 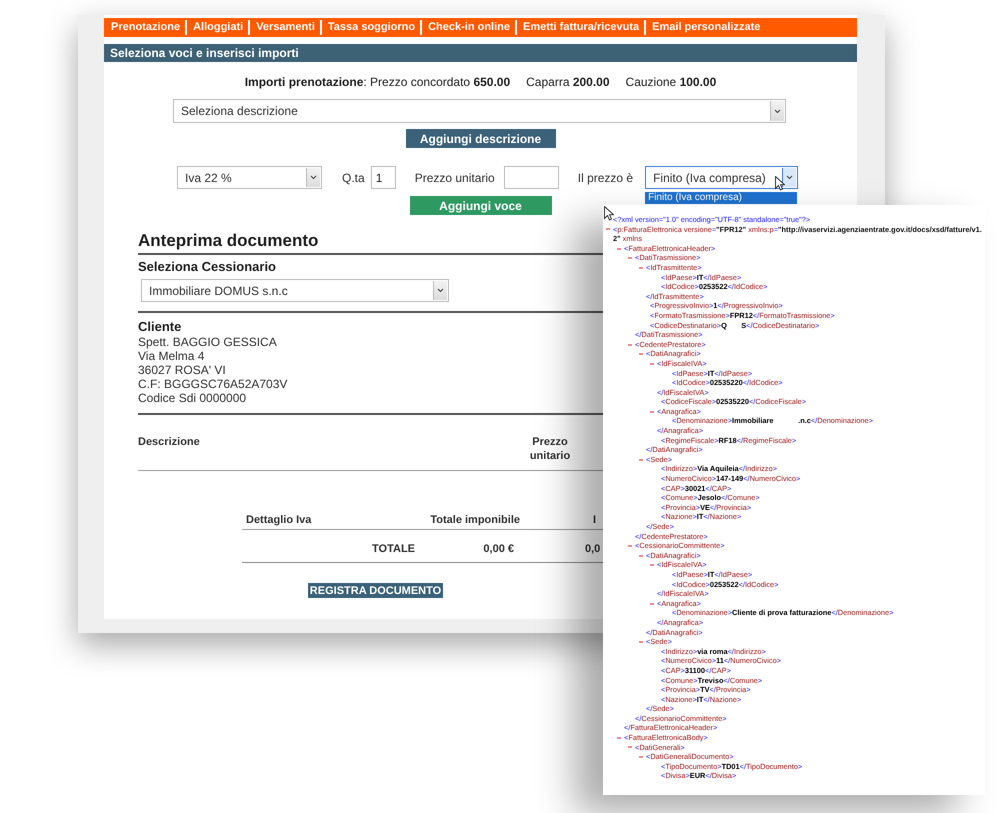 I want to click on nav-link: Emetti fattura/ricevuta, so click(x=579, y=27).